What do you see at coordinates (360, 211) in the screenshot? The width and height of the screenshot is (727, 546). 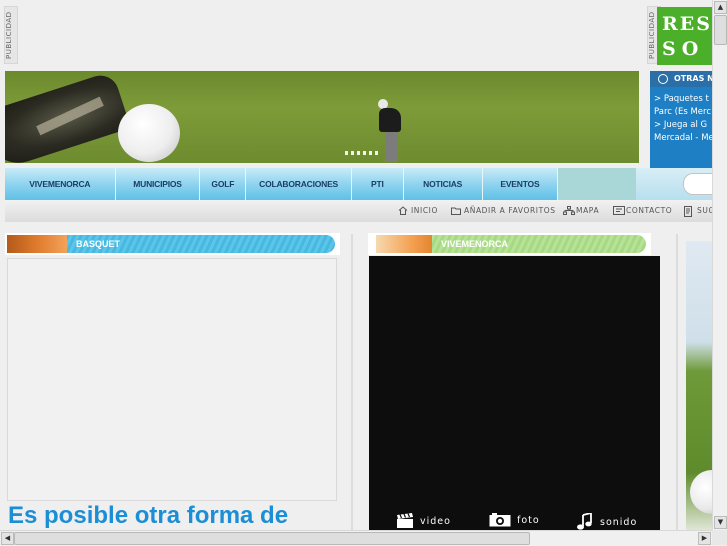 I see `utility-bar` at bounding box center [360, 211].